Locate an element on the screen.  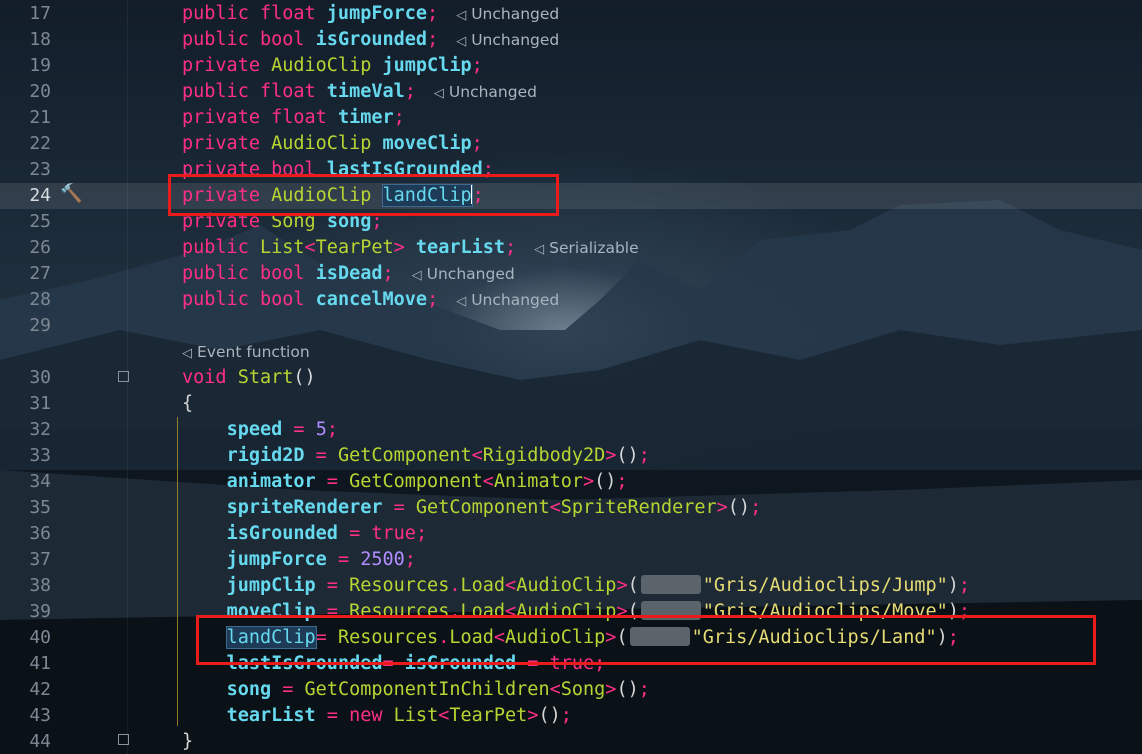
code-token: cancelMove is located at coordinates (371, 299).